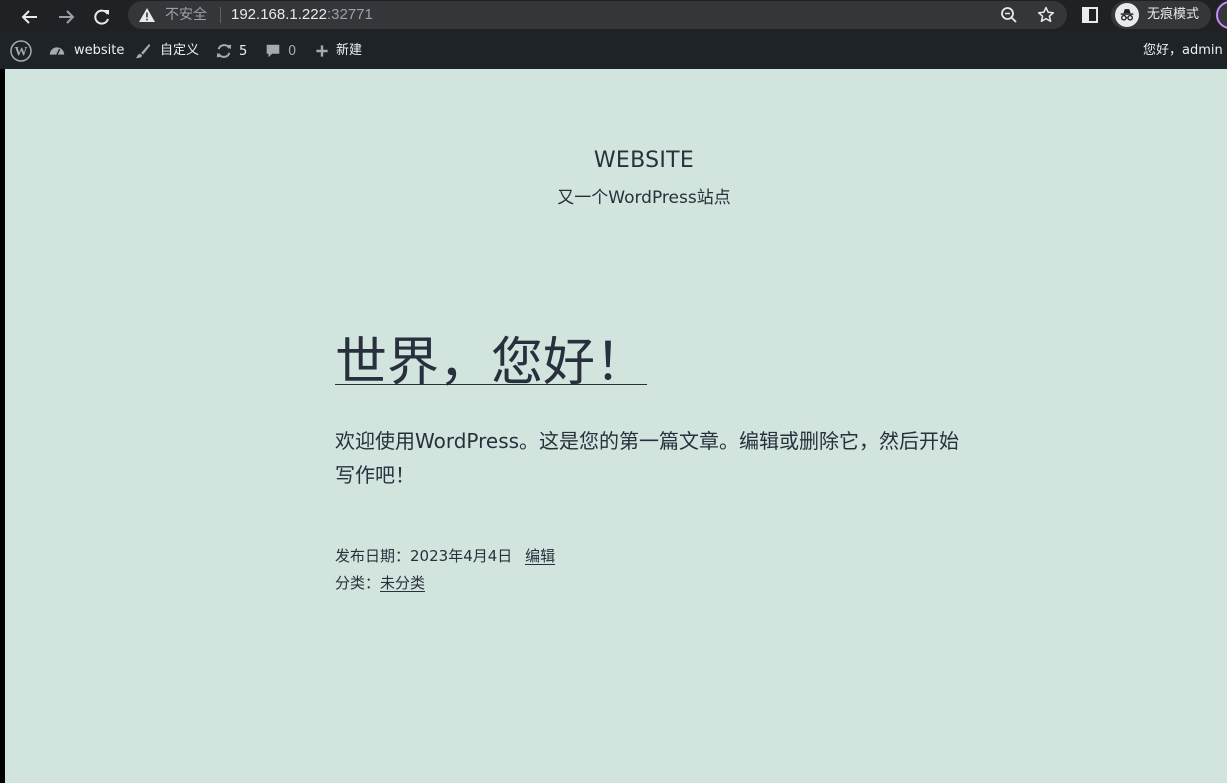  I want to click on side-panel-icon, so click(1090, 15).